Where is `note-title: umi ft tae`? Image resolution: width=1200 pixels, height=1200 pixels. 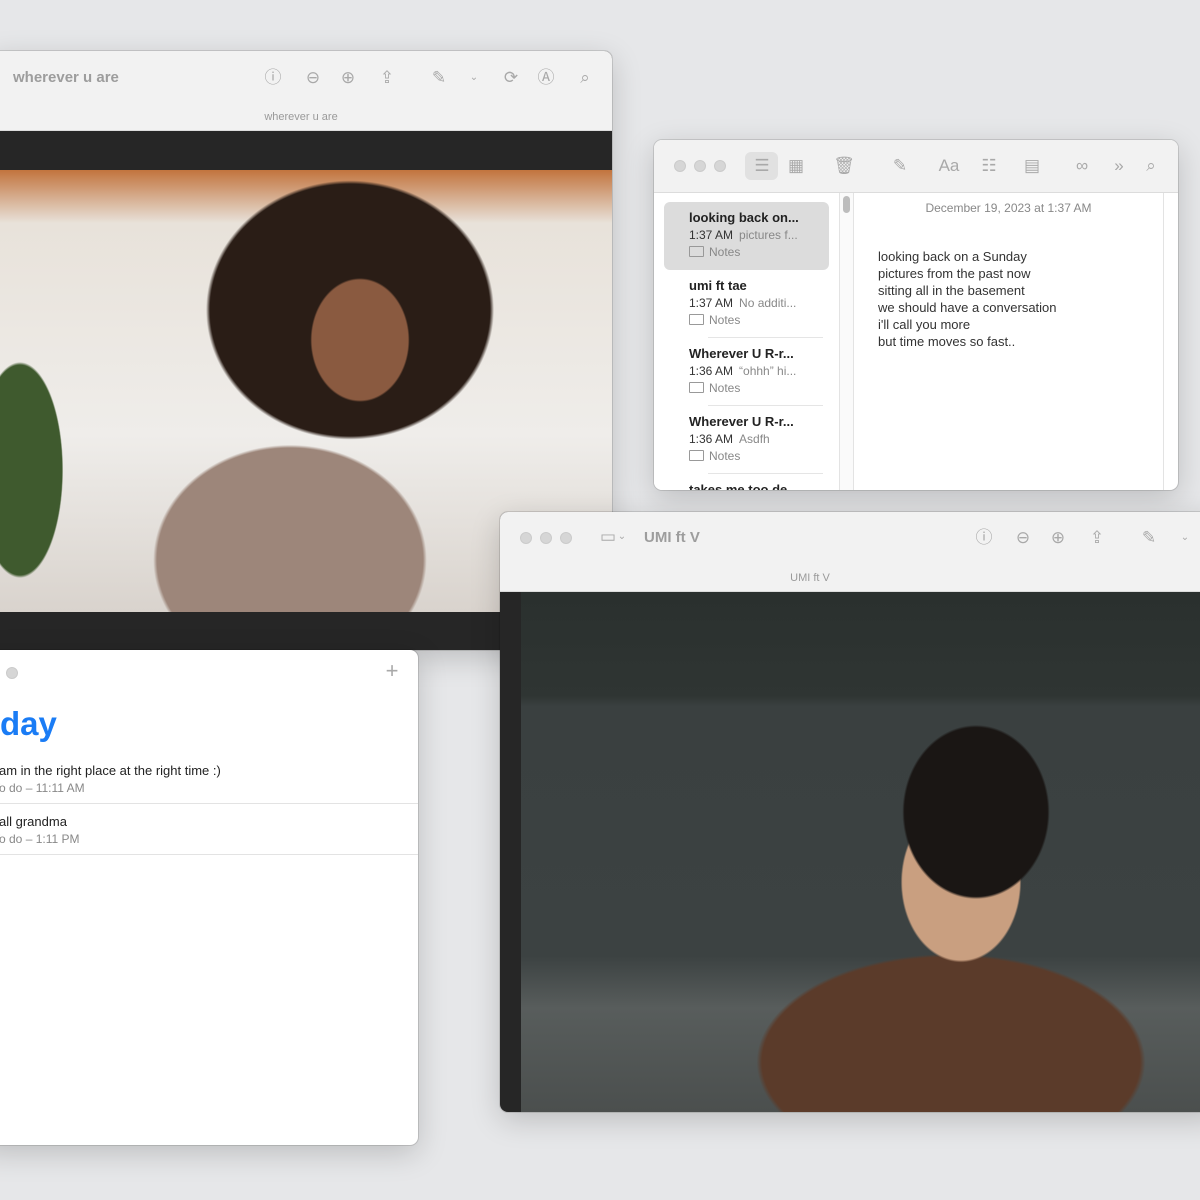
note-title: umi ft tae is located at coordinates (718, 285).